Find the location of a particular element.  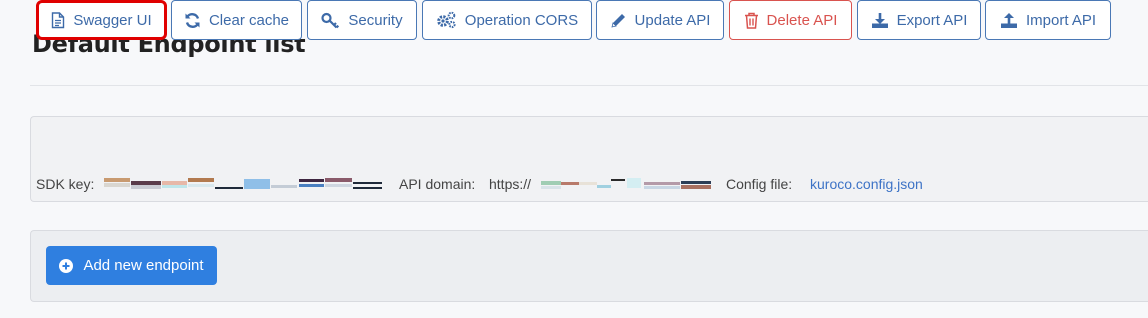

security-button: Security is located at coordinates (362, 20).